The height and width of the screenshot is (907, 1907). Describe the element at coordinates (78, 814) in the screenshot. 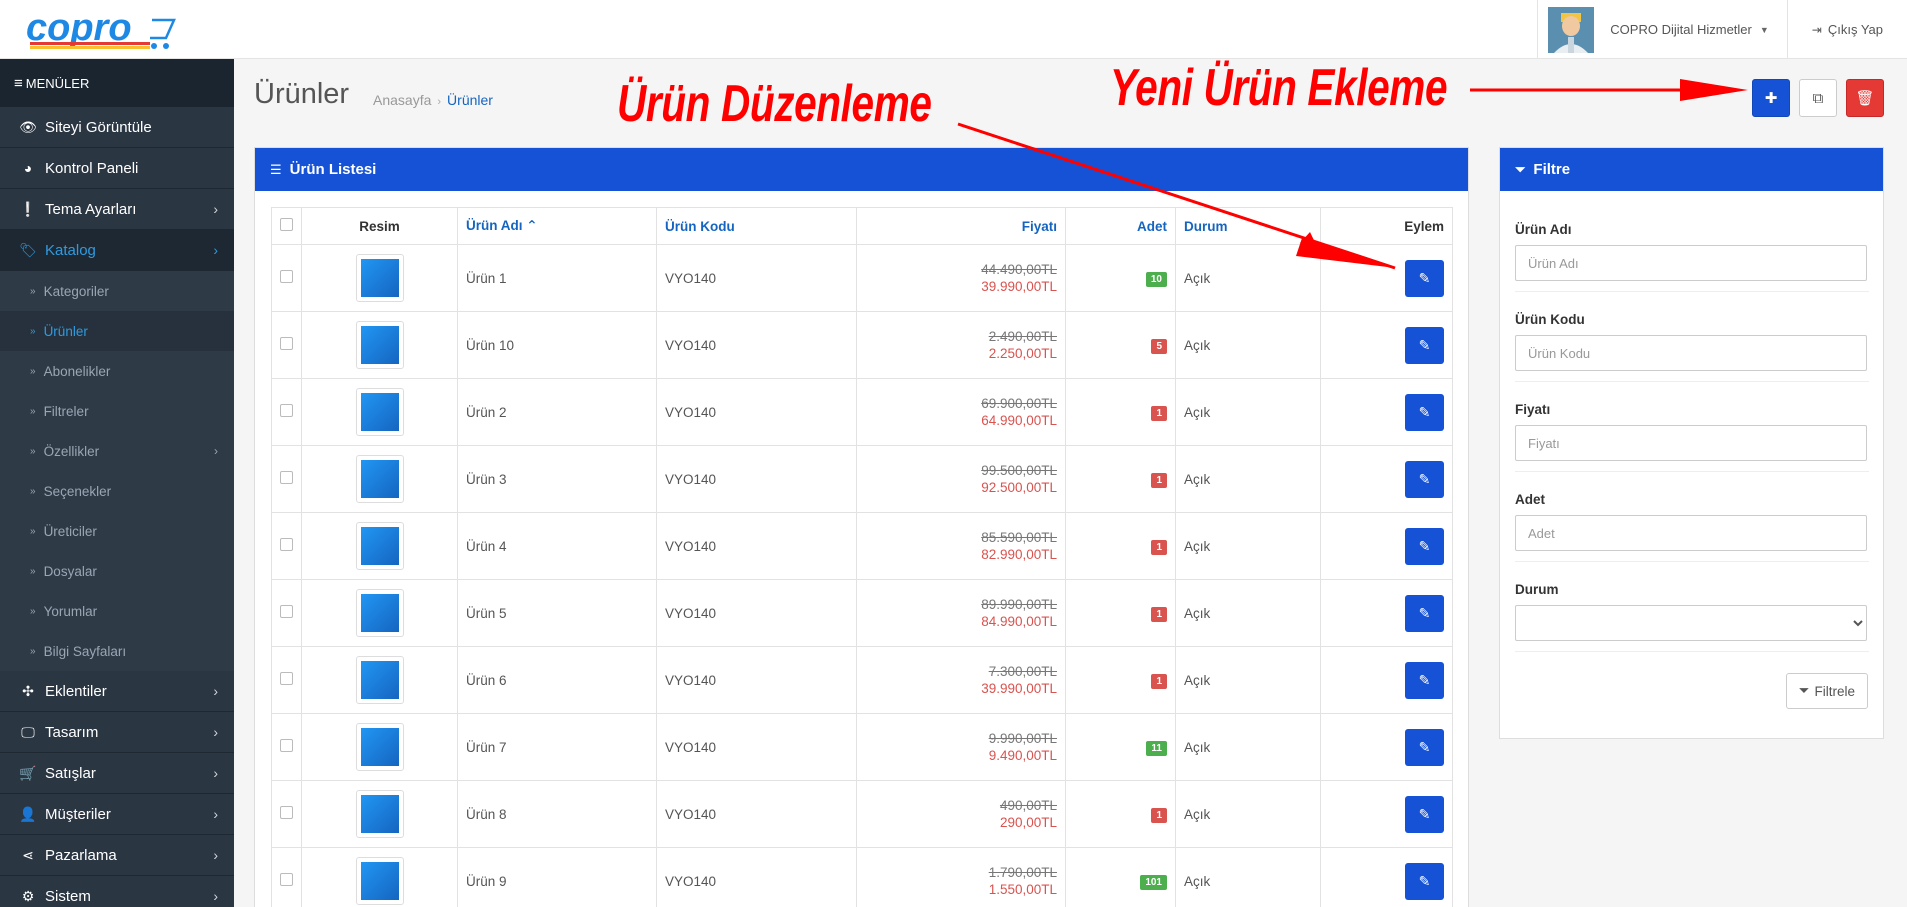

I see `sidebar-item-label: Müşteriler` at that location.